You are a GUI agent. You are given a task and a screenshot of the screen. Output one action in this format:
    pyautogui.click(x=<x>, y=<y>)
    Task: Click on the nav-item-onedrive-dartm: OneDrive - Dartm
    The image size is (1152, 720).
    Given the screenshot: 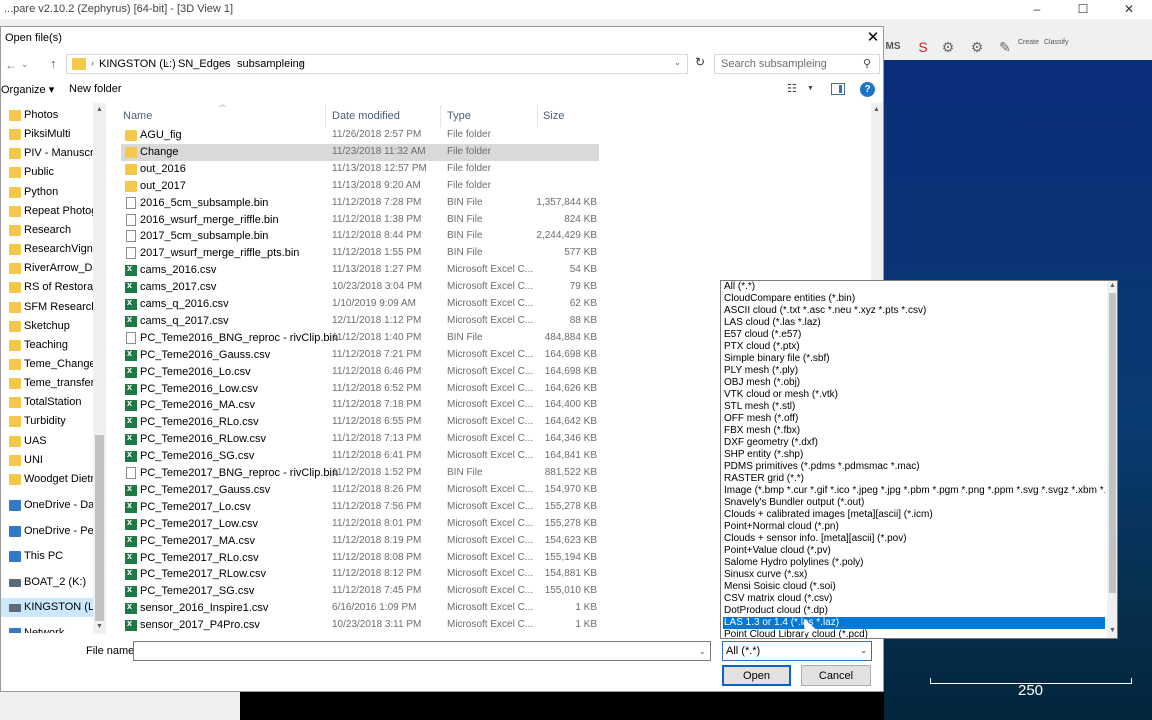 What is the action you would take?
    pyautogui.click(x=53, y=505)
    